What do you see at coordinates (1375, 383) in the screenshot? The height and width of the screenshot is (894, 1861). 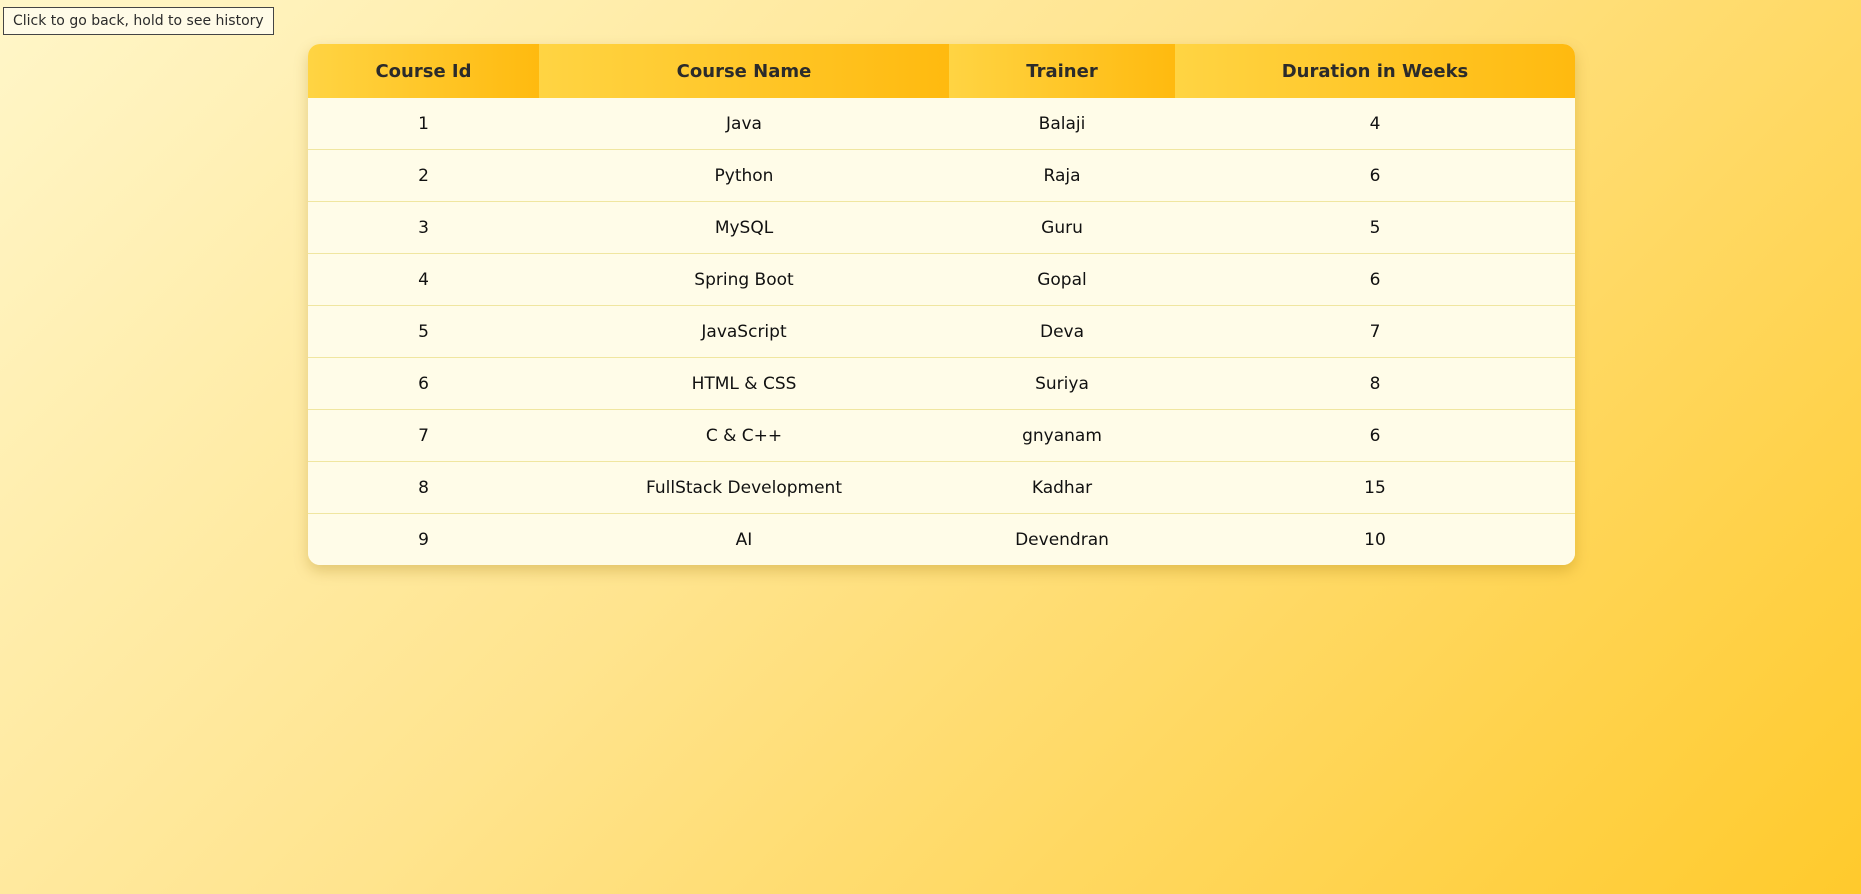 I see `cell-duration: 8` at bounding box center [1375, 383].